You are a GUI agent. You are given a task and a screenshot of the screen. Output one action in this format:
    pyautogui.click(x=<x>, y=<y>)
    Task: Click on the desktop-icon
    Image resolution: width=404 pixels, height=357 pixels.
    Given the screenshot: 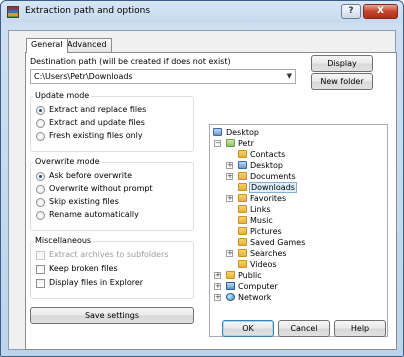 What is the action you would take?
    pyautogui.click(x=217, y=132)
    